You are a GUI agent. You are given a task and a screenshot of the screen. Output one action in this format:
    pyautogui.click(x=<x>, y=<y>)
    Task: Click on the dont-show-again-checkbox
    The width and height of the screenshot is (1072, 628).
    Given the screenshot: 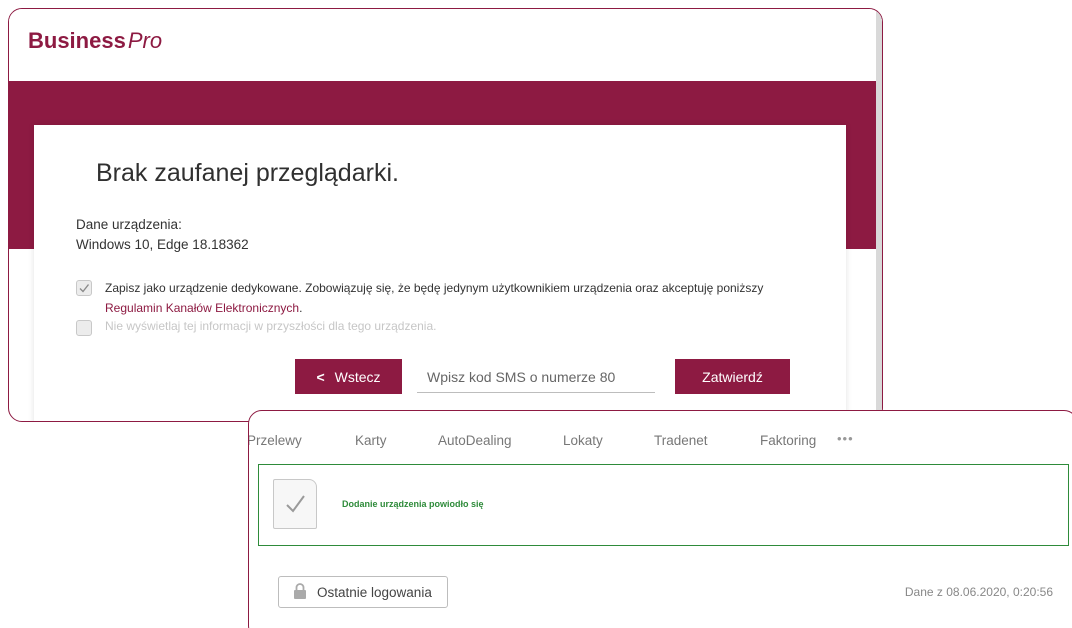 What is the action you would take?
    pyautogui.click(x=84, y=328)
    